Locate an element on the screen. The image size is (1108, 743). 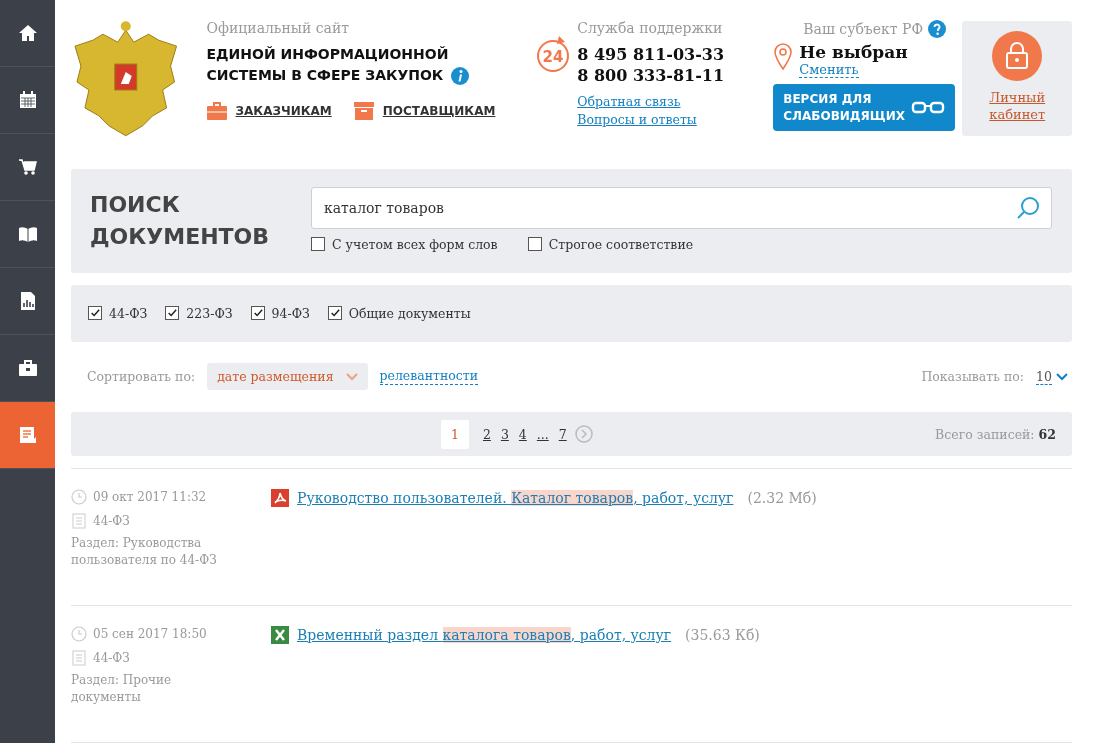
nav-link: ЗАКАЗЧИКАМ is located at coordinates (283, 111).